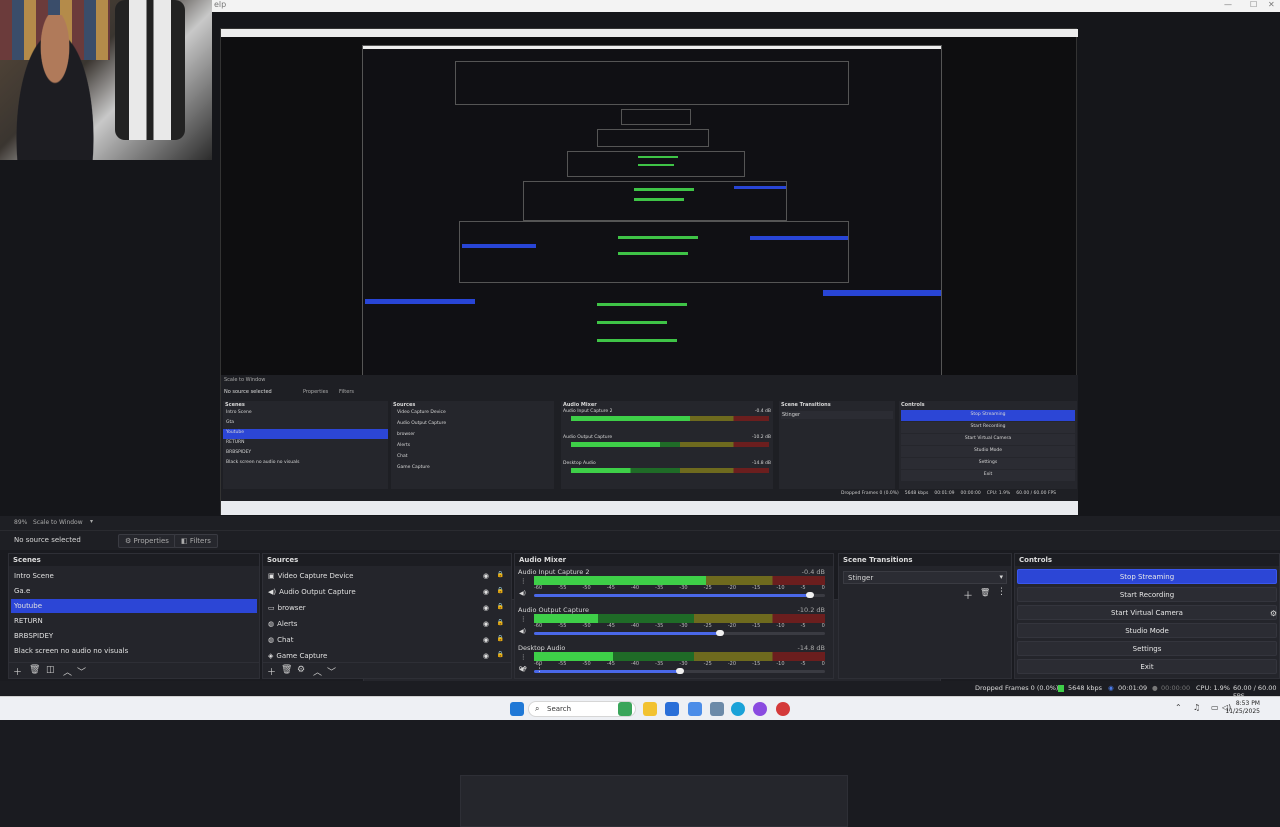 Image resolution: width=1280 pixels, height=827 pixels. Describe the element at coordinates (387, 656) in the screenshot. I see `source-item: ◈ Game Capture ◉ 🔒` at that location.